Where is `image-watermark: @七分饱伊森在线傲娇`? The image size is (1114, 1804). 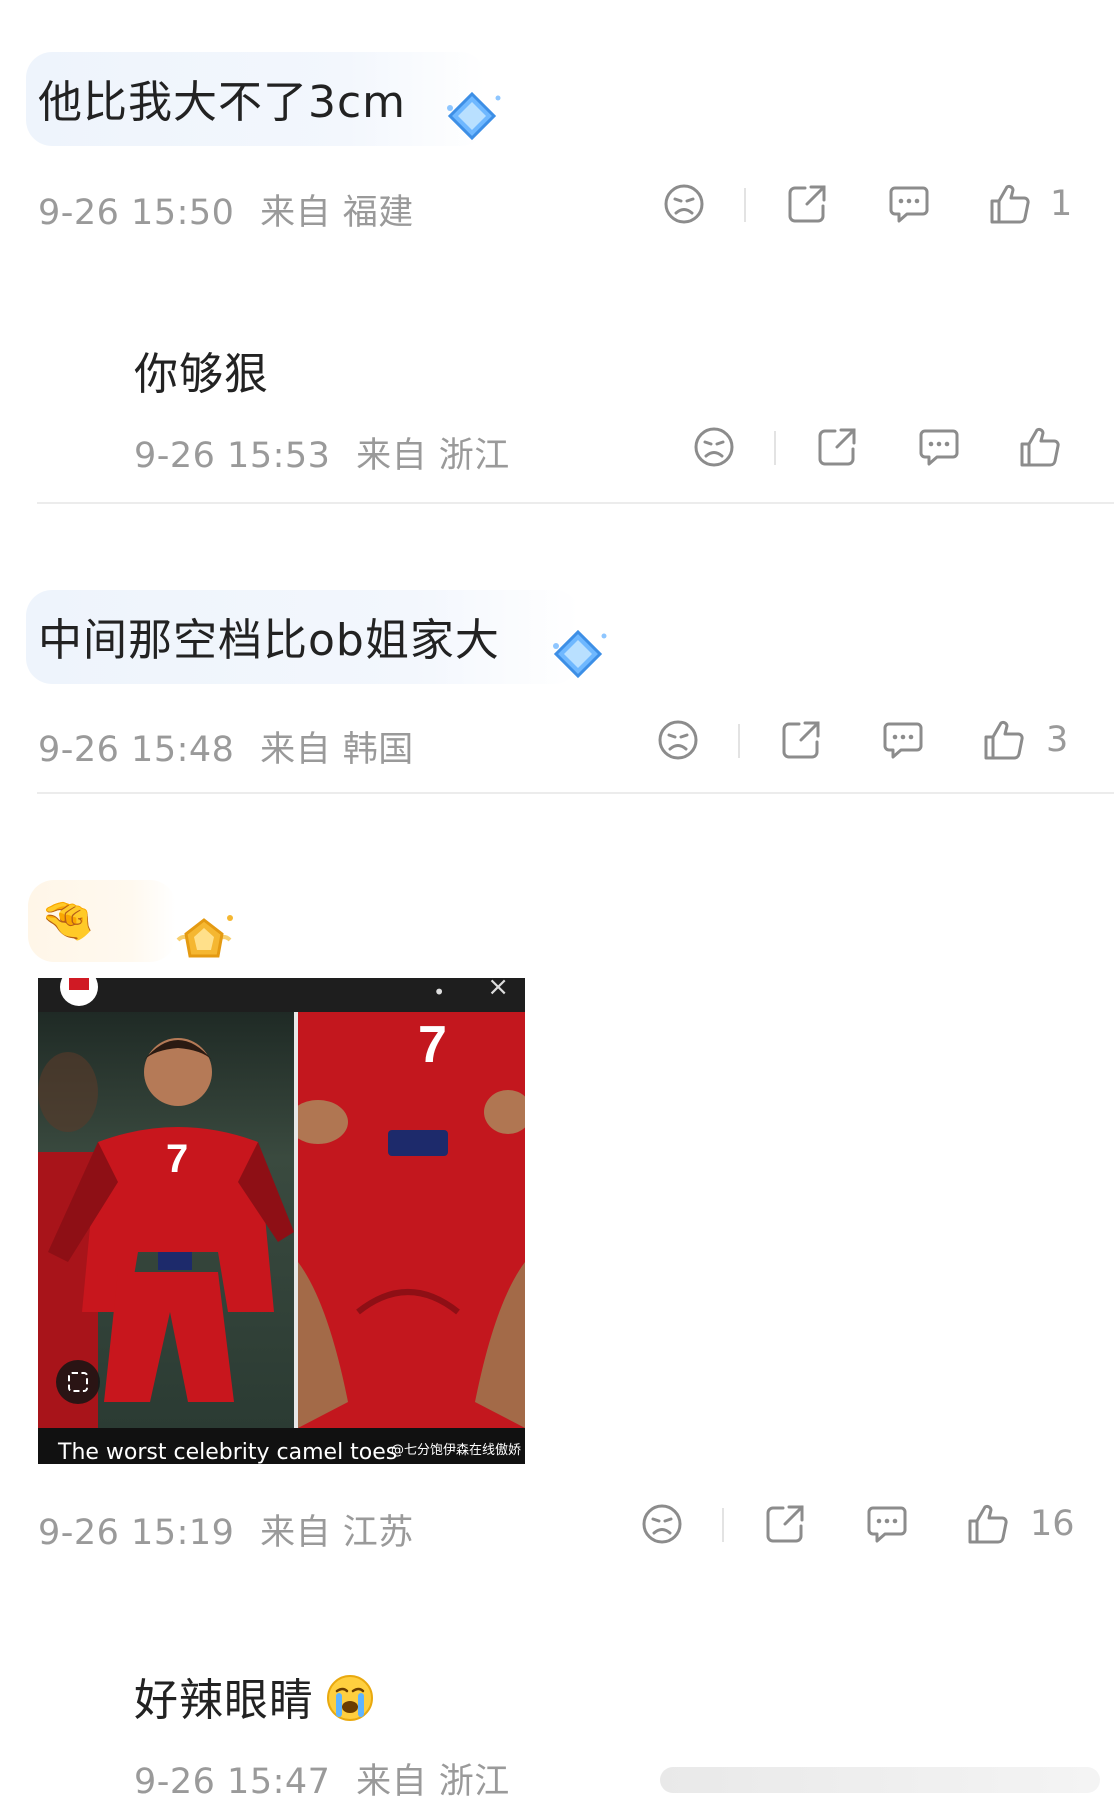 image-watermark: @七分饱伊森在线傲娇 is located at coordinates (455, 1450).